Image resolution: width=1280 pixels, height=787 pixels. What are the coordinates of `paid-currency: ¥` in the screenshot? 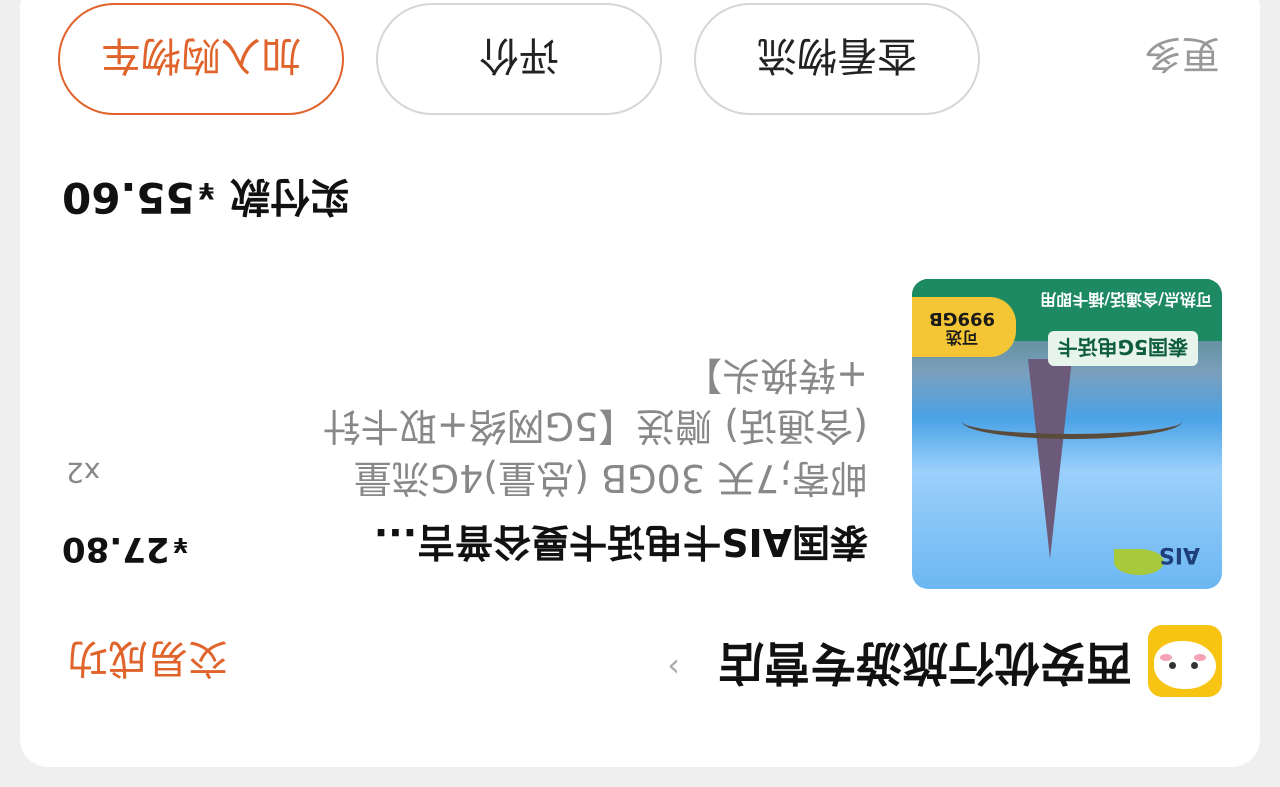 It's located at (206, 189).